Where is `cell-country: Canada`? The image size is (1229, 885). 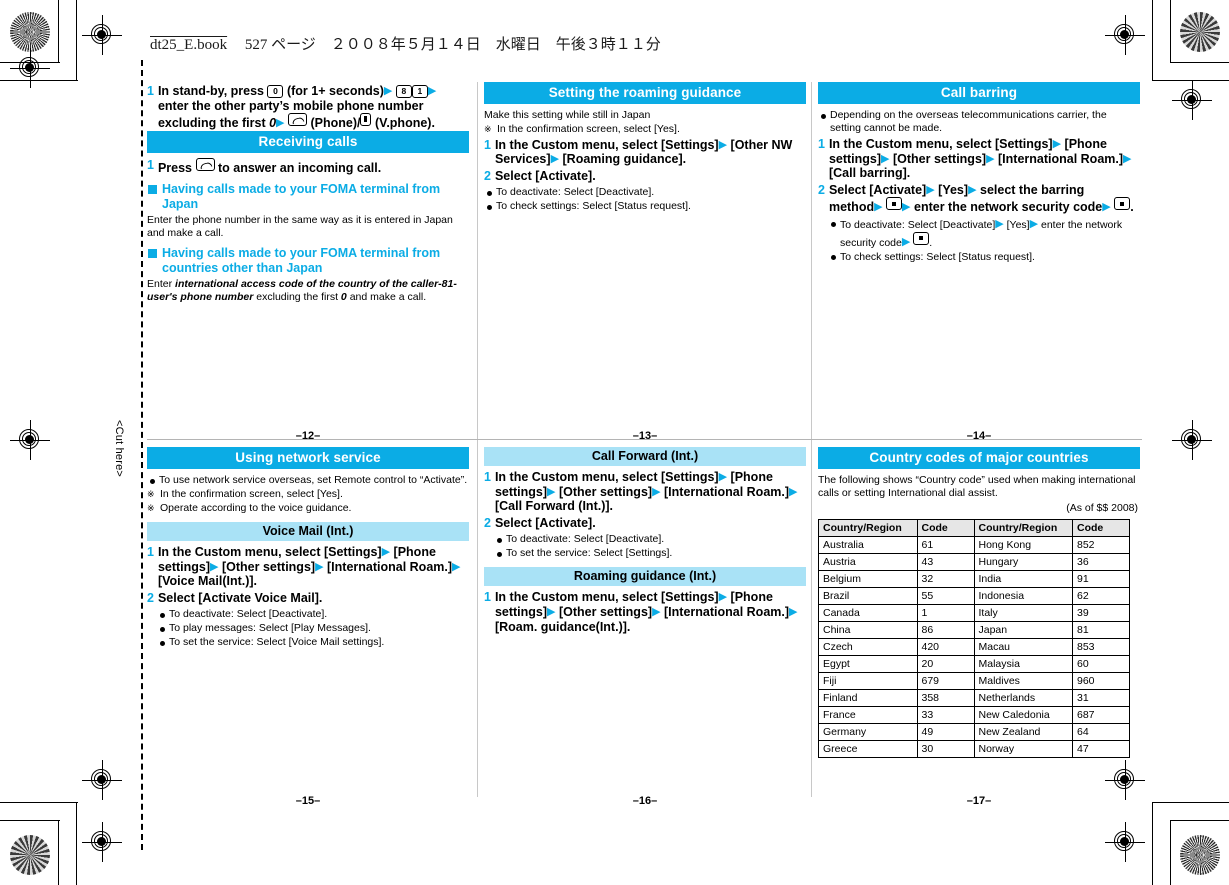
cell-country: Canada is located at coordinates (868, 613).